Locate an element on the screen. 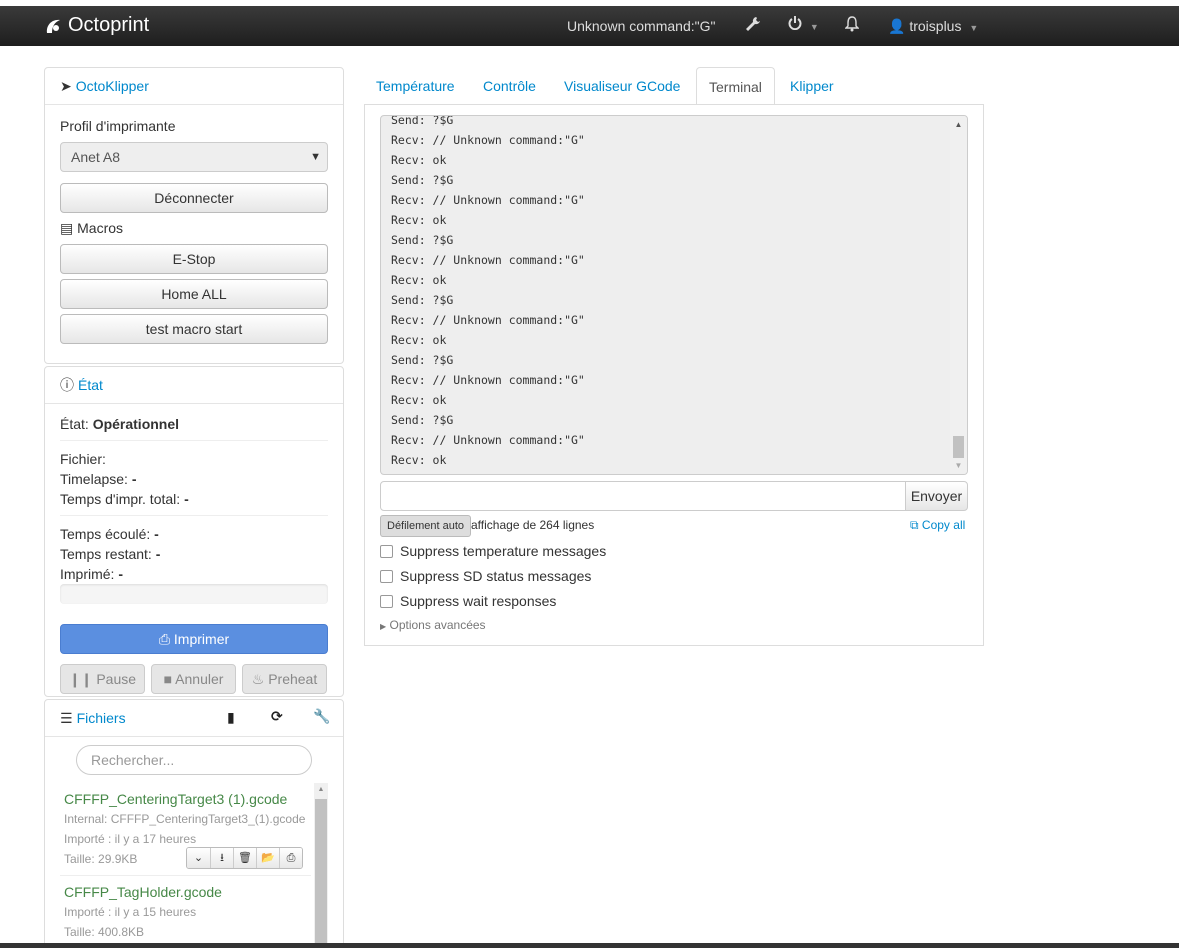 This screenshot has width=1179, height=948. stop-icon: ■ is located at coordinates (168, 679).